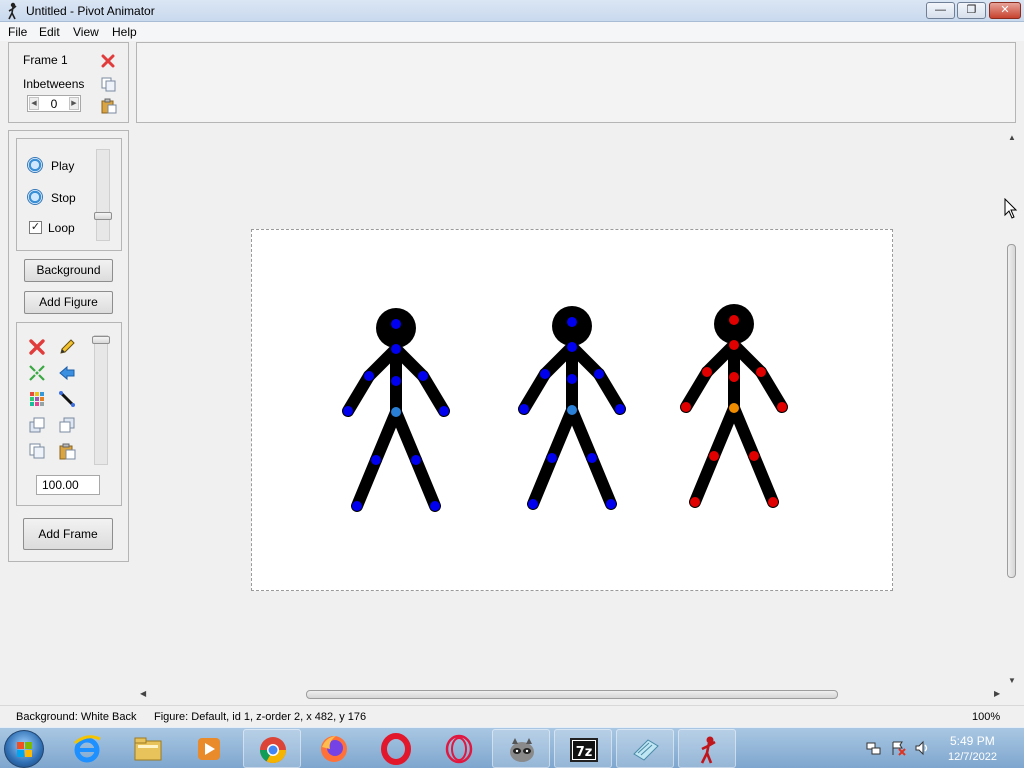 The height and width of the screenshot is (768, 1024). What do you see at coordinates (576, 82) in the screenshot?
I see `frames-strip` at bounding box center [576, 82].